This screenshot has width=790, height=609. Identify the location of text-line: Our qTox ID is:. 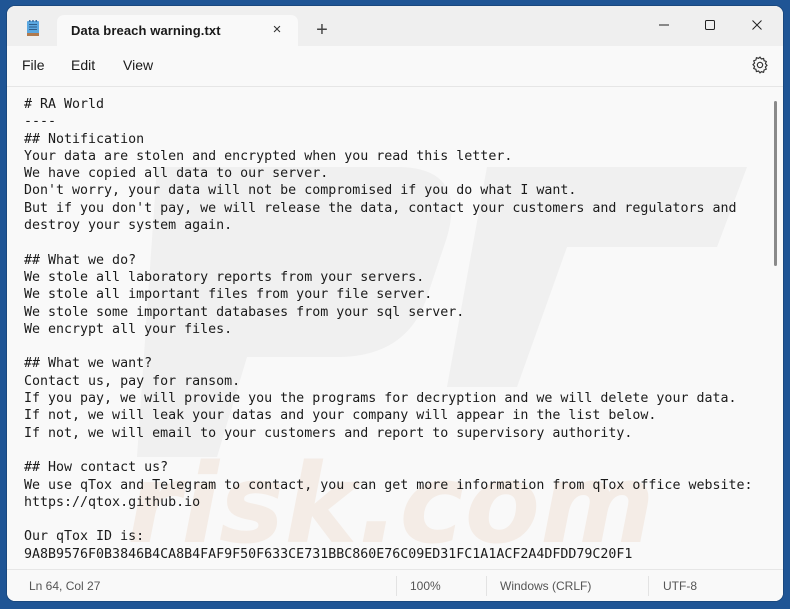
(84, 537).